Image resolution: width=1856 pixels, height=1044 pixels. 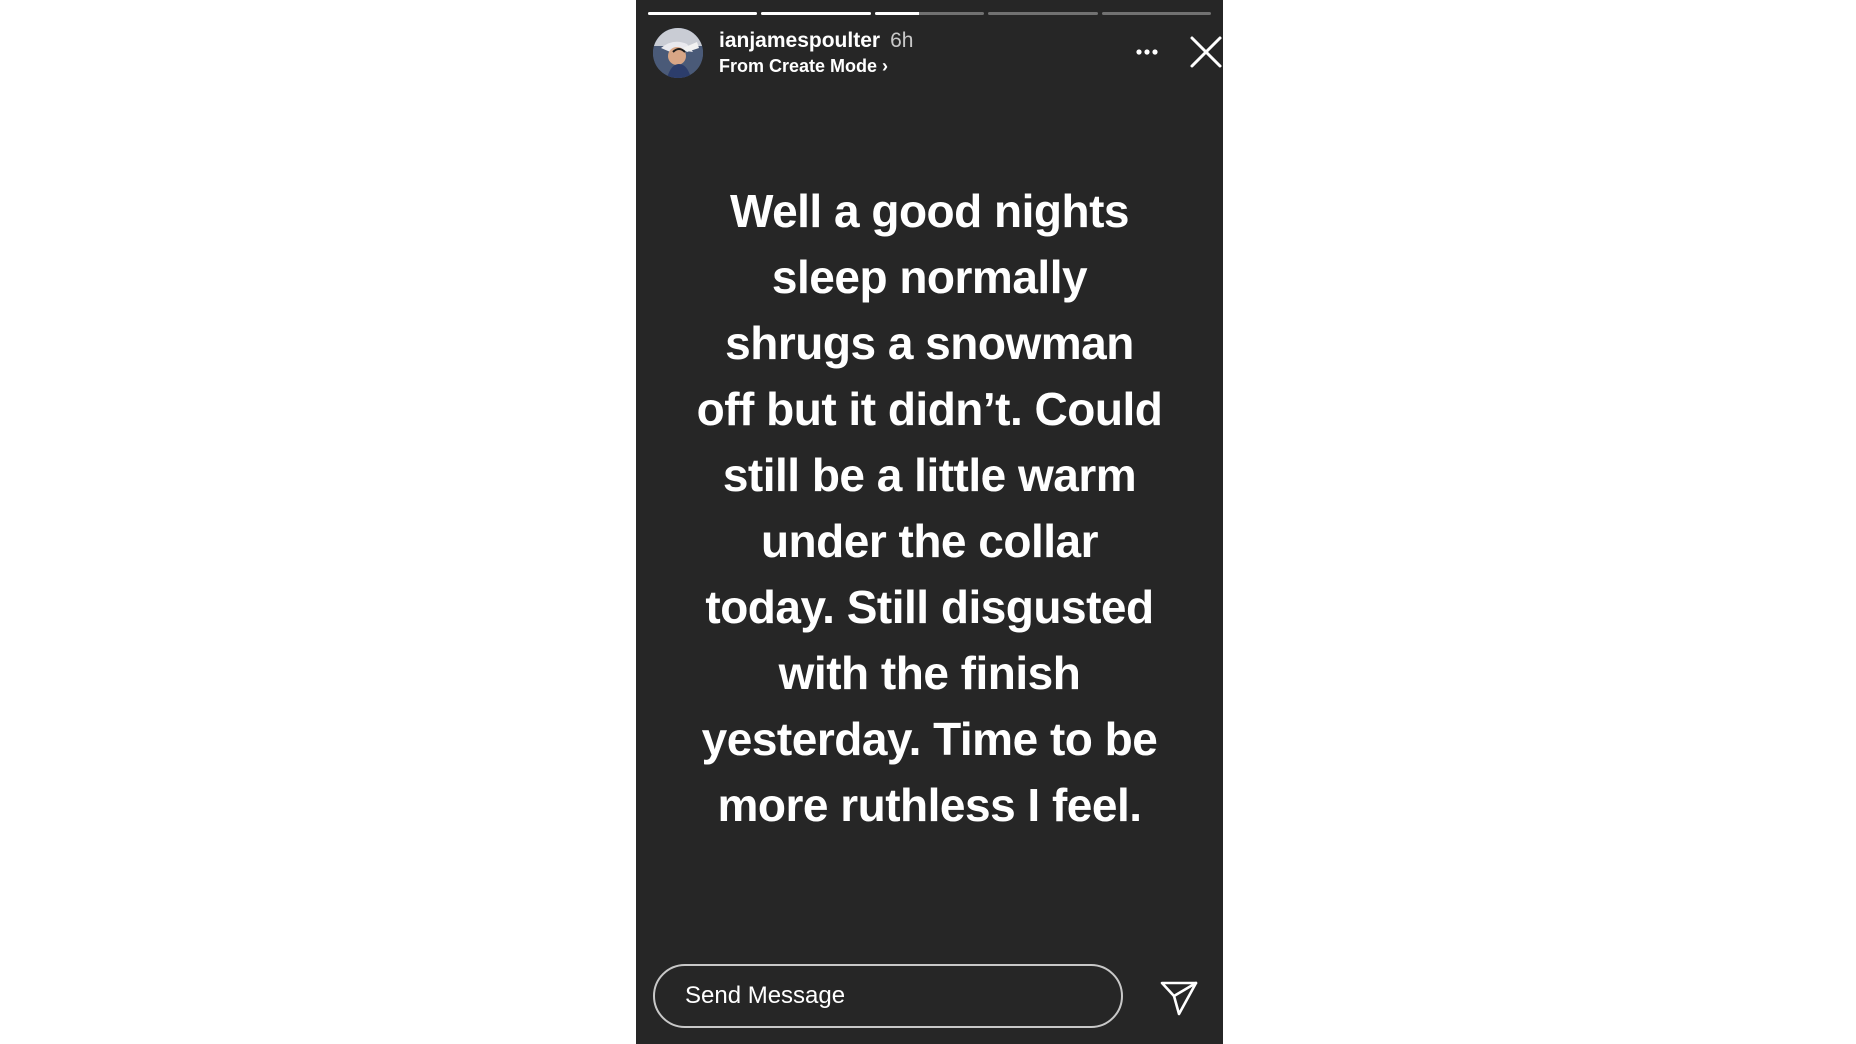 I want to click on story-text-line: Well a good nights, so click(x=929, y=211).